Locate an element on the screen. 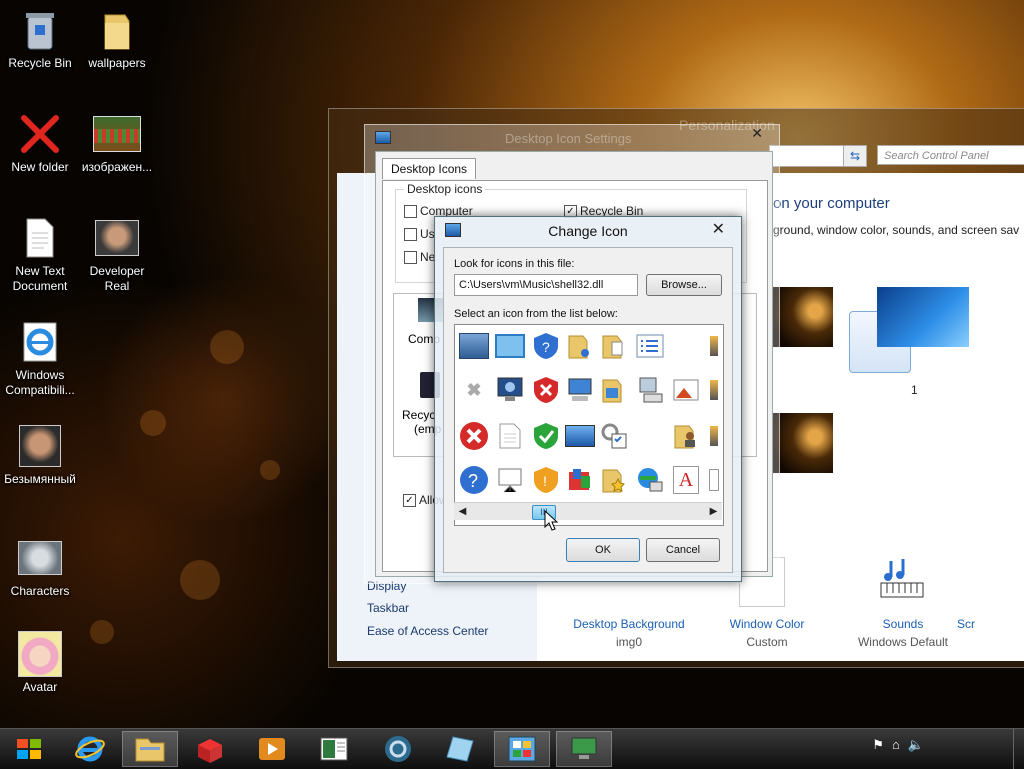 The height and width of the screenshot is (769, 1024). taskbar-media-player is located at coordinates (272, 749).